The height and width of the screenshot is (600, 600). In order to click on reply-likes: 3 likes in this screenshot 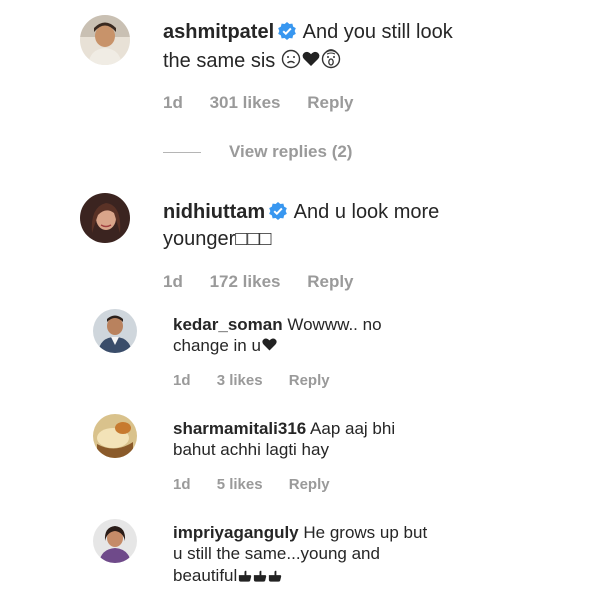, I will do `click(240, 380)`.